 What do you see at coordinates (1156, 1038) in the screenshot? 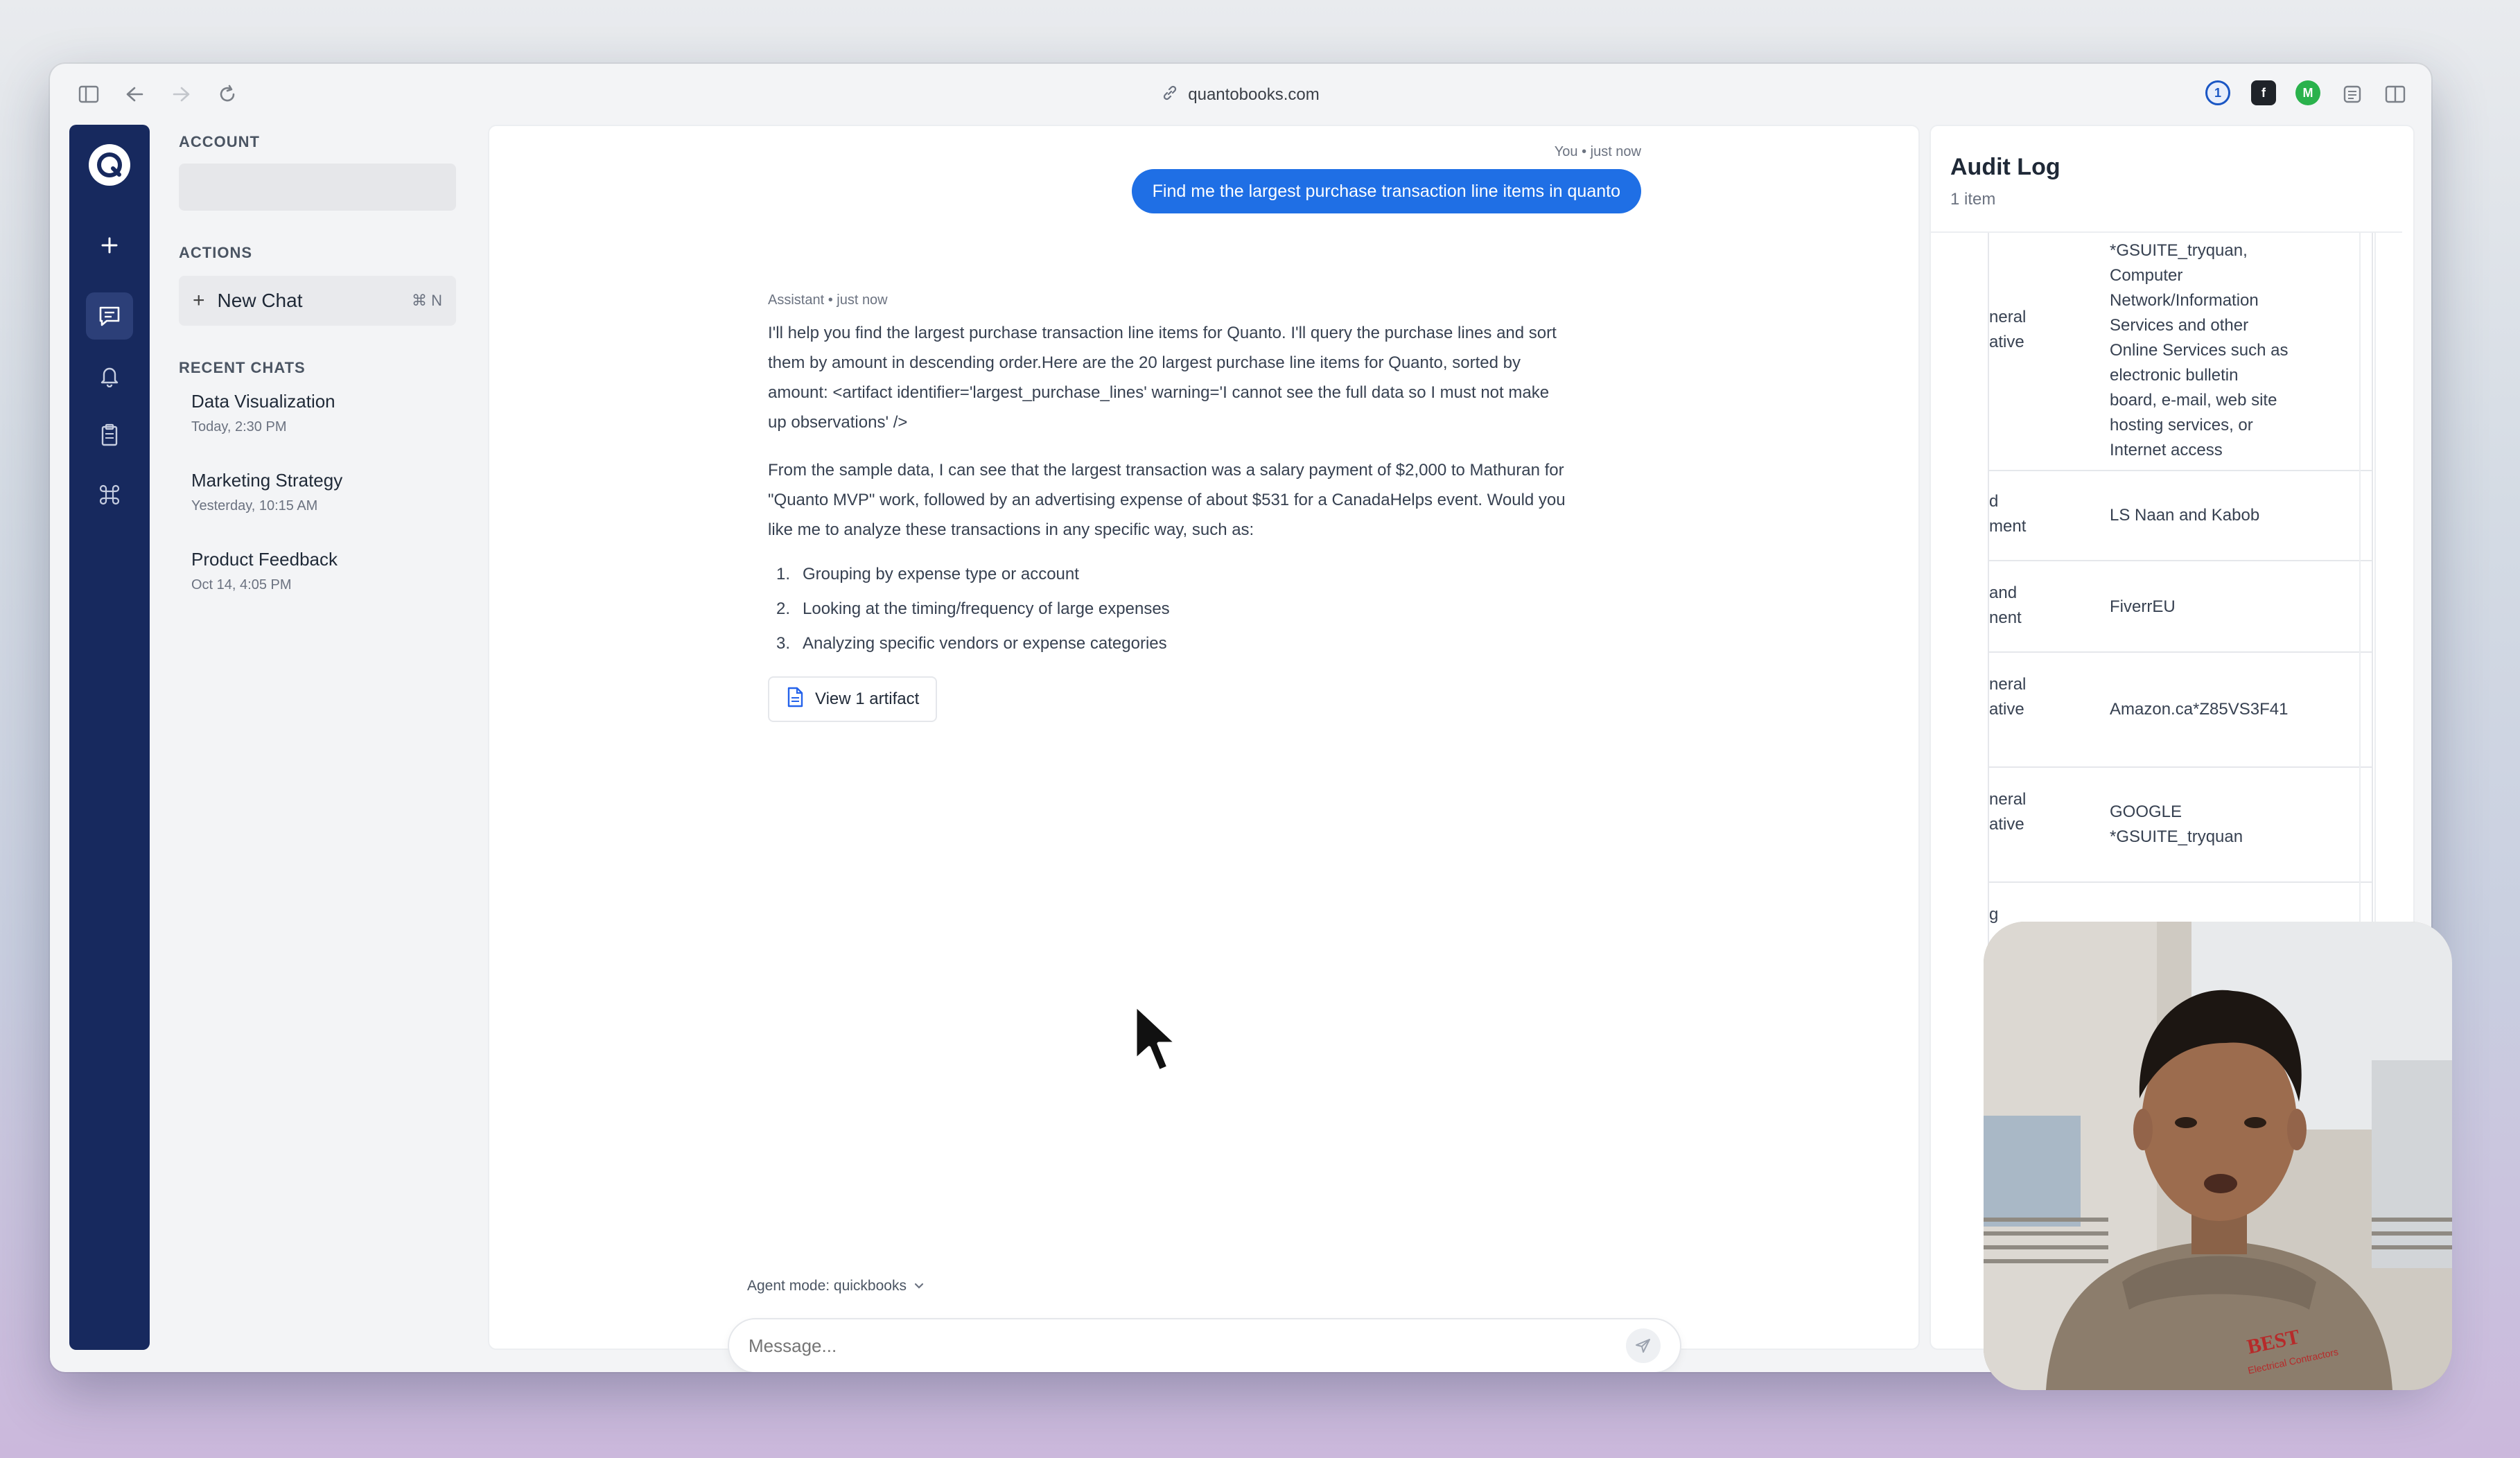
I see `cursor-arrow-icon` at bounding box center [1156, 1038].